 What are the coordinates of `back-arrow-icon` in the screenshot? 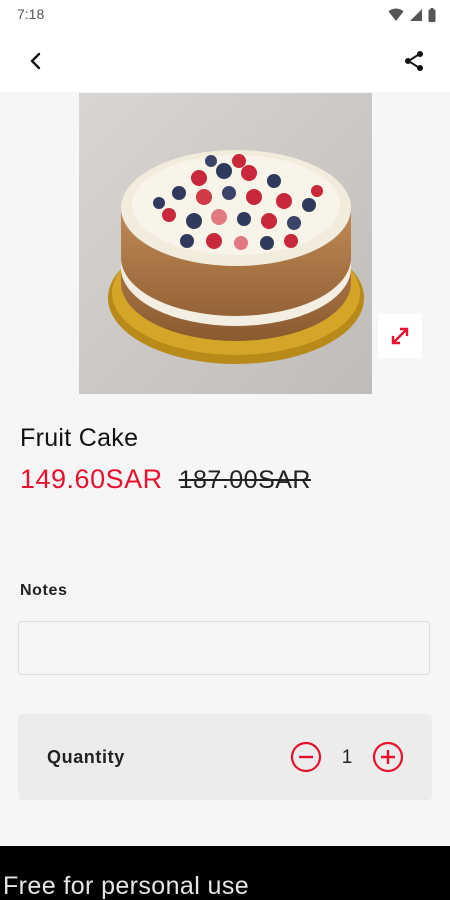 It's located at (35, 61).